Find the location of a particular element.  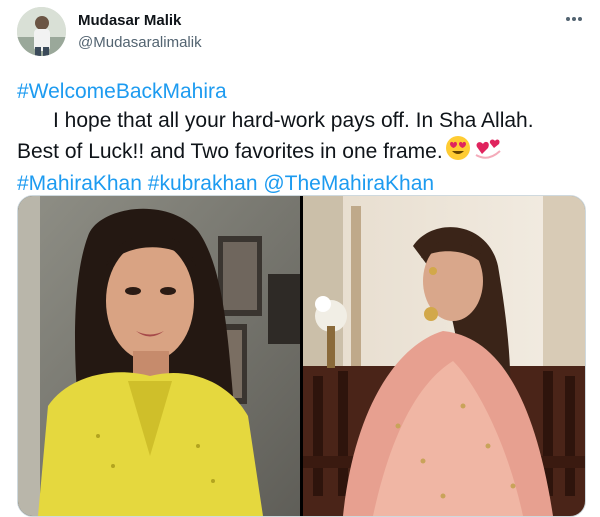

author-name: Mudasar Malik is located at coordinates (129, 20).